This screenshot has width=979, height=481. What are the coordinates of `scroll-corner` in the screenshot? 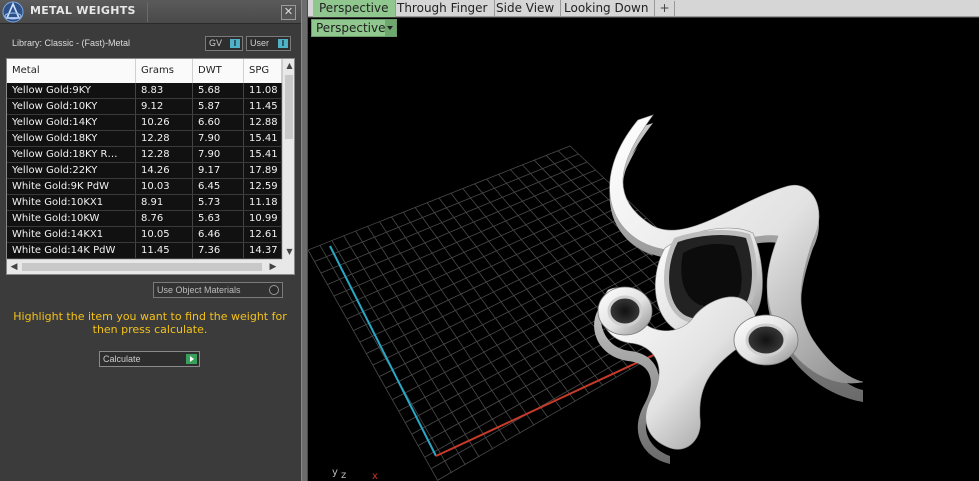 It's located at (288, 266).